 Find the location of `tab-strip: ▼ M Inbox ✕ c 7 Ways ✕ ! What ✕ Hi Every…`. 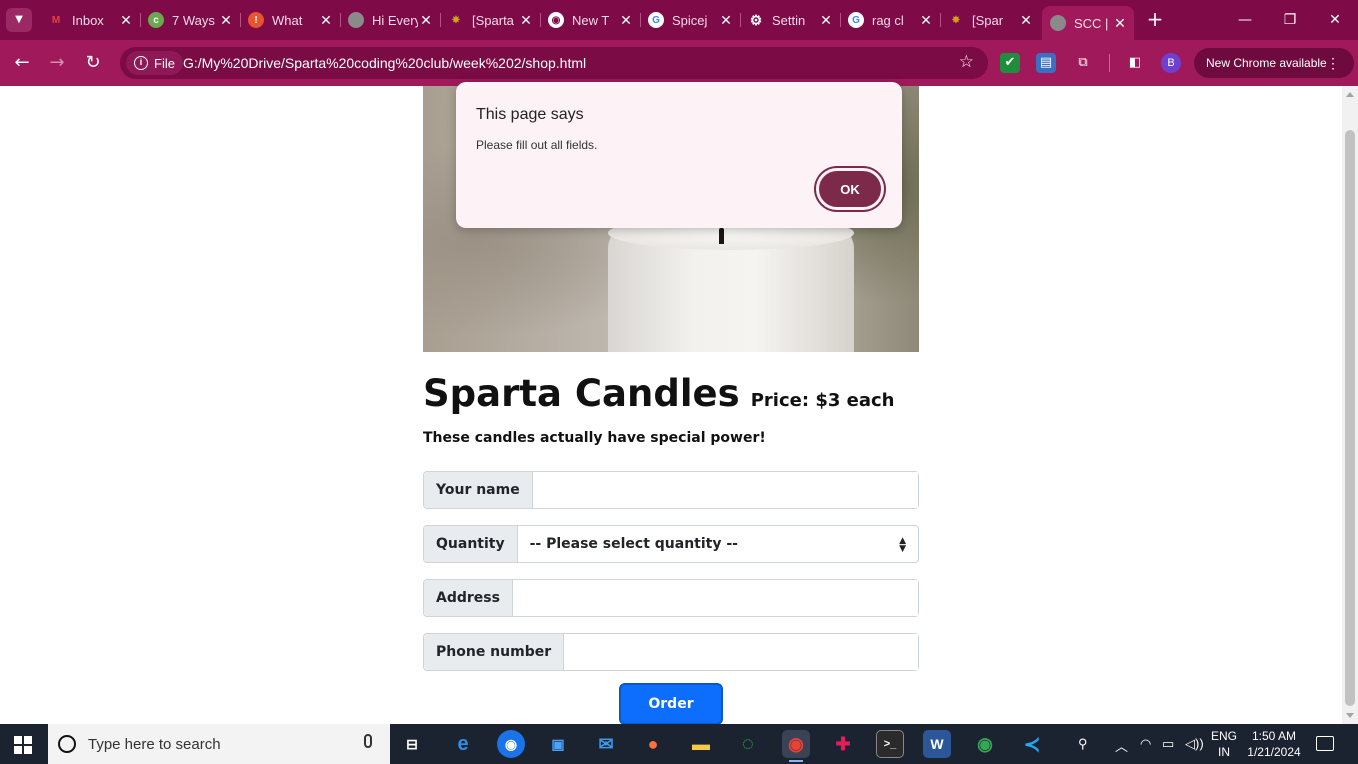

tab-strip: ▼ M Inbox ✕ c 7 Ways ✕ ! What ✕ Hi Every… is located at coordinates (679, 20).